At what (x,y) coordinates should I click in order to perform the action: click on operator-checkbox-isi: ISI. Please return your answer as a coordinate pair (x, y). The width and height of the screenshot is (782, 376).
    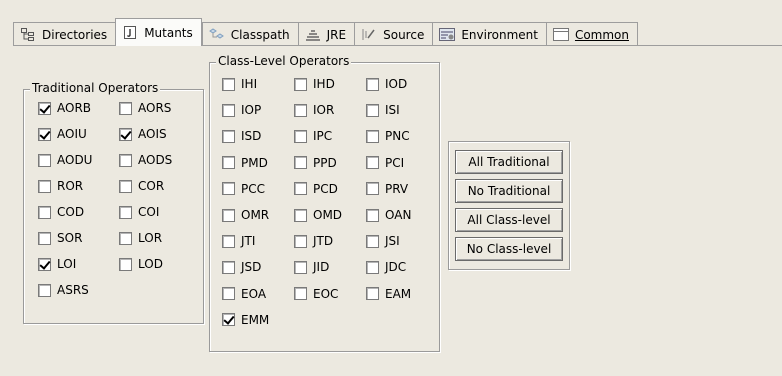
    Looking at the image, I should click on (383, 110).